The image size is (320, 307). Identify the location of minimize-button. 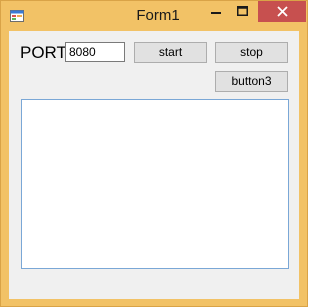
(215, 11).